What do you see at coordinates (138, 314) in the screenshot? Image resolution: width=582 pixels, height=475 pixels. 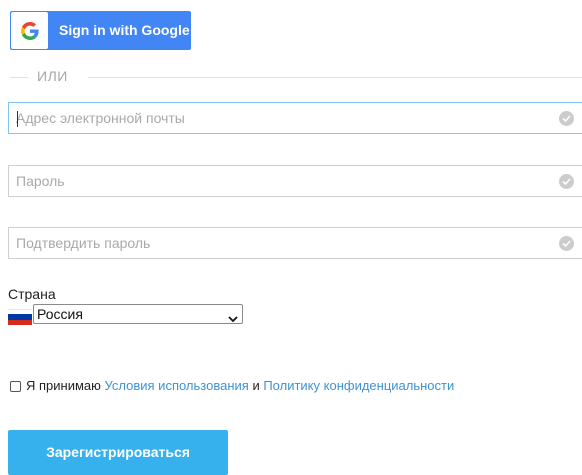 I see `country-select: Россия` at bounding box center [138, 314].